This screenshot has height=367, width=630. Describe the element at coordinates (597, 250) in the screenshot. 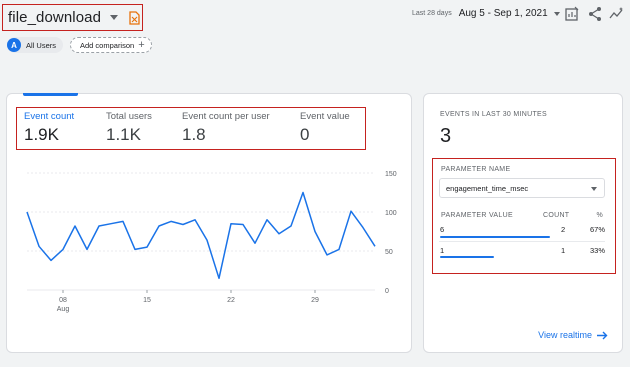

I see `row-percent: 33%` at that location.